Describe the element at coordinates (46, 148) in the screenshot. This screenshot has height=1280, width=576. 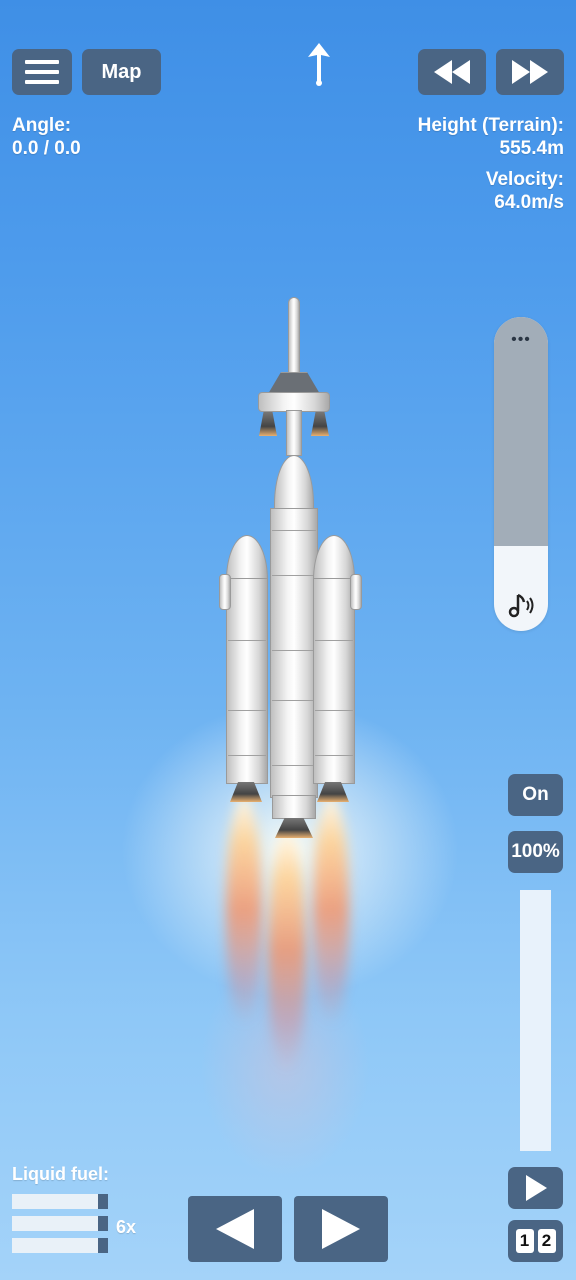
I see `angle-value: 0.0 / 0.0` at that location.